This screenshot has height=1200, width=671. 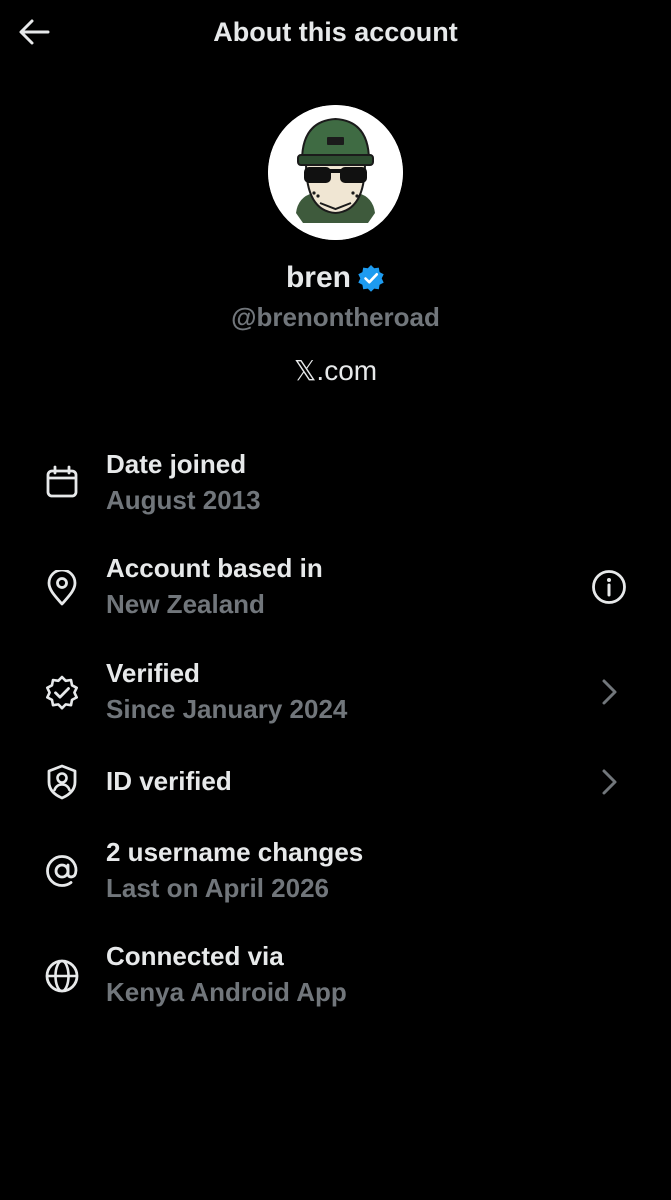 I want to click on username-handle: @brenontheroad, so click(x=335, y=317).